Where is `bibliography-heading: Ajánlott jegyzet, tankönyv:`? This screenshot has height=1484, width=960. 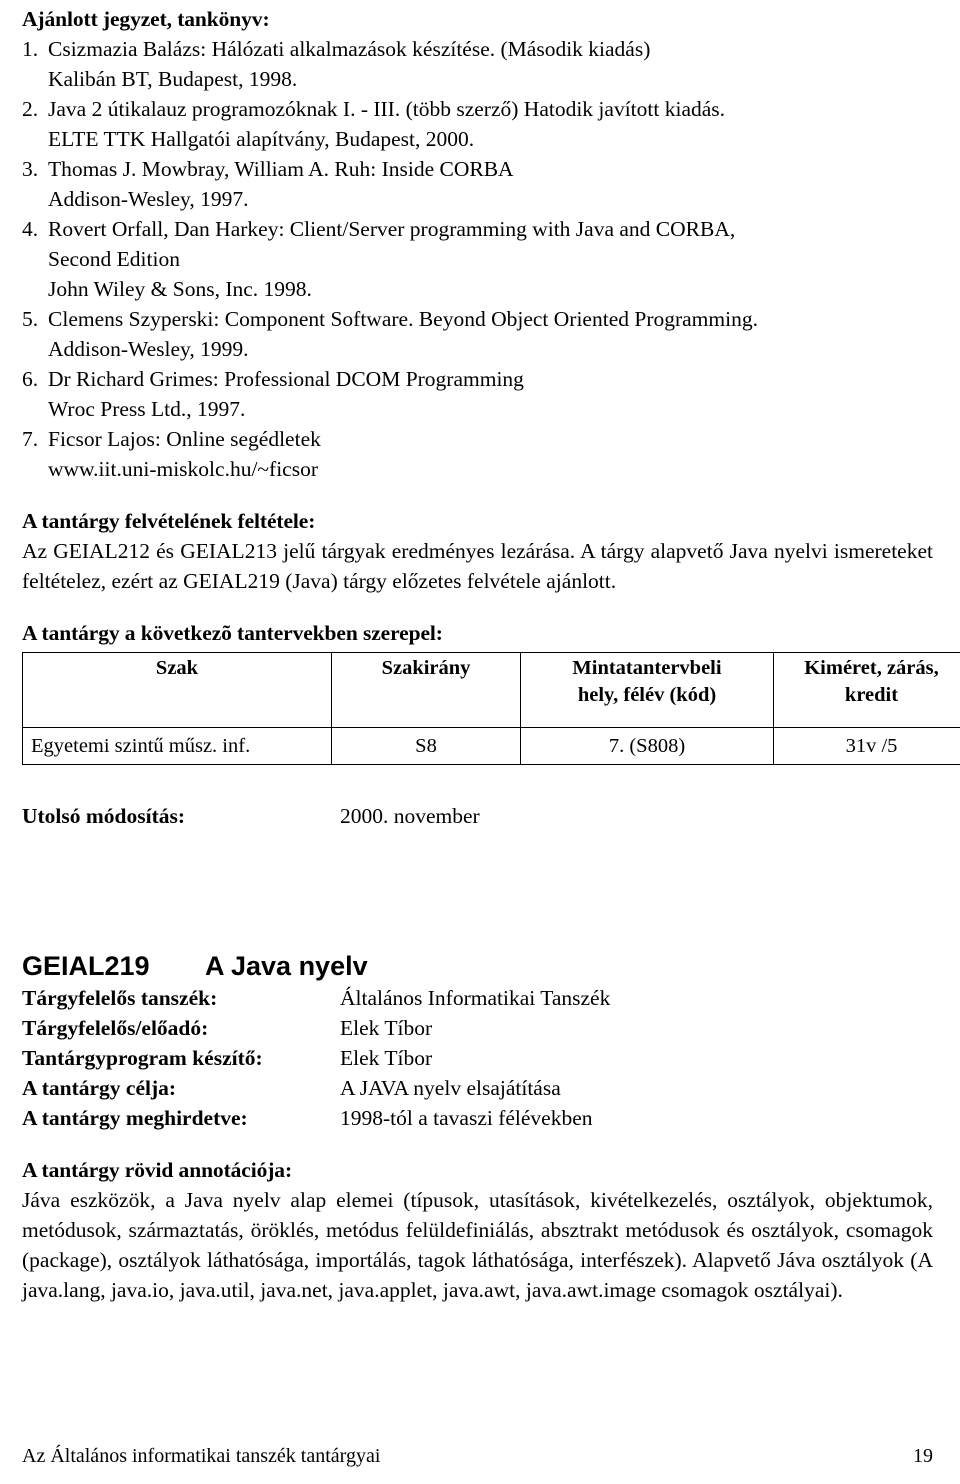
bibliography-heading: Ajánlott jegyzet, tankönyv: is located at coordinates (146, 19).